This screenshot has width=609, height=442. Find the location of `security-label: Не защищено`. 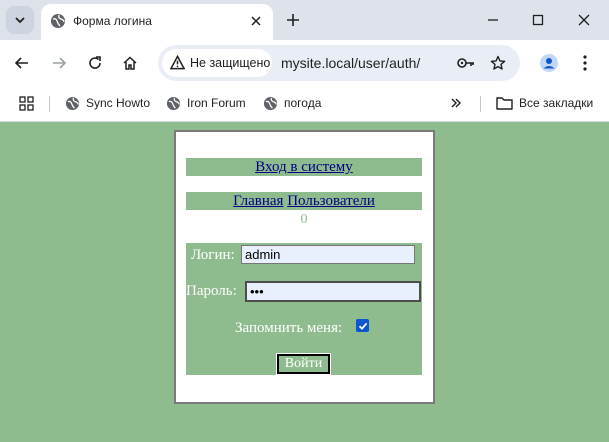

security-label: Не защищено is located at coordinates (230, 63).